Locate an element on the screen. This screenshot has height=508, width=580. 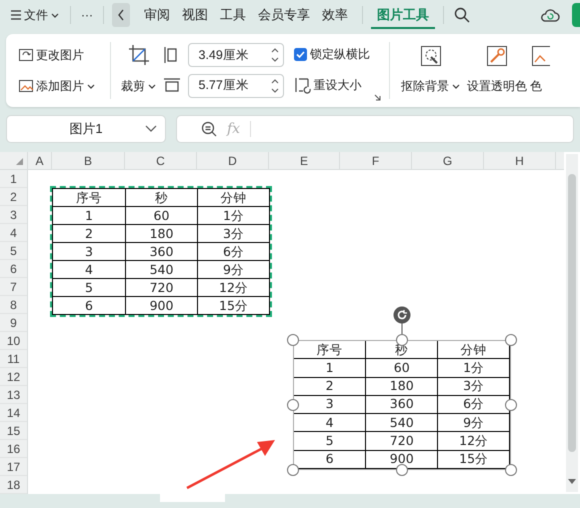
table-cell: 60 is located at coordinates (162, 215).